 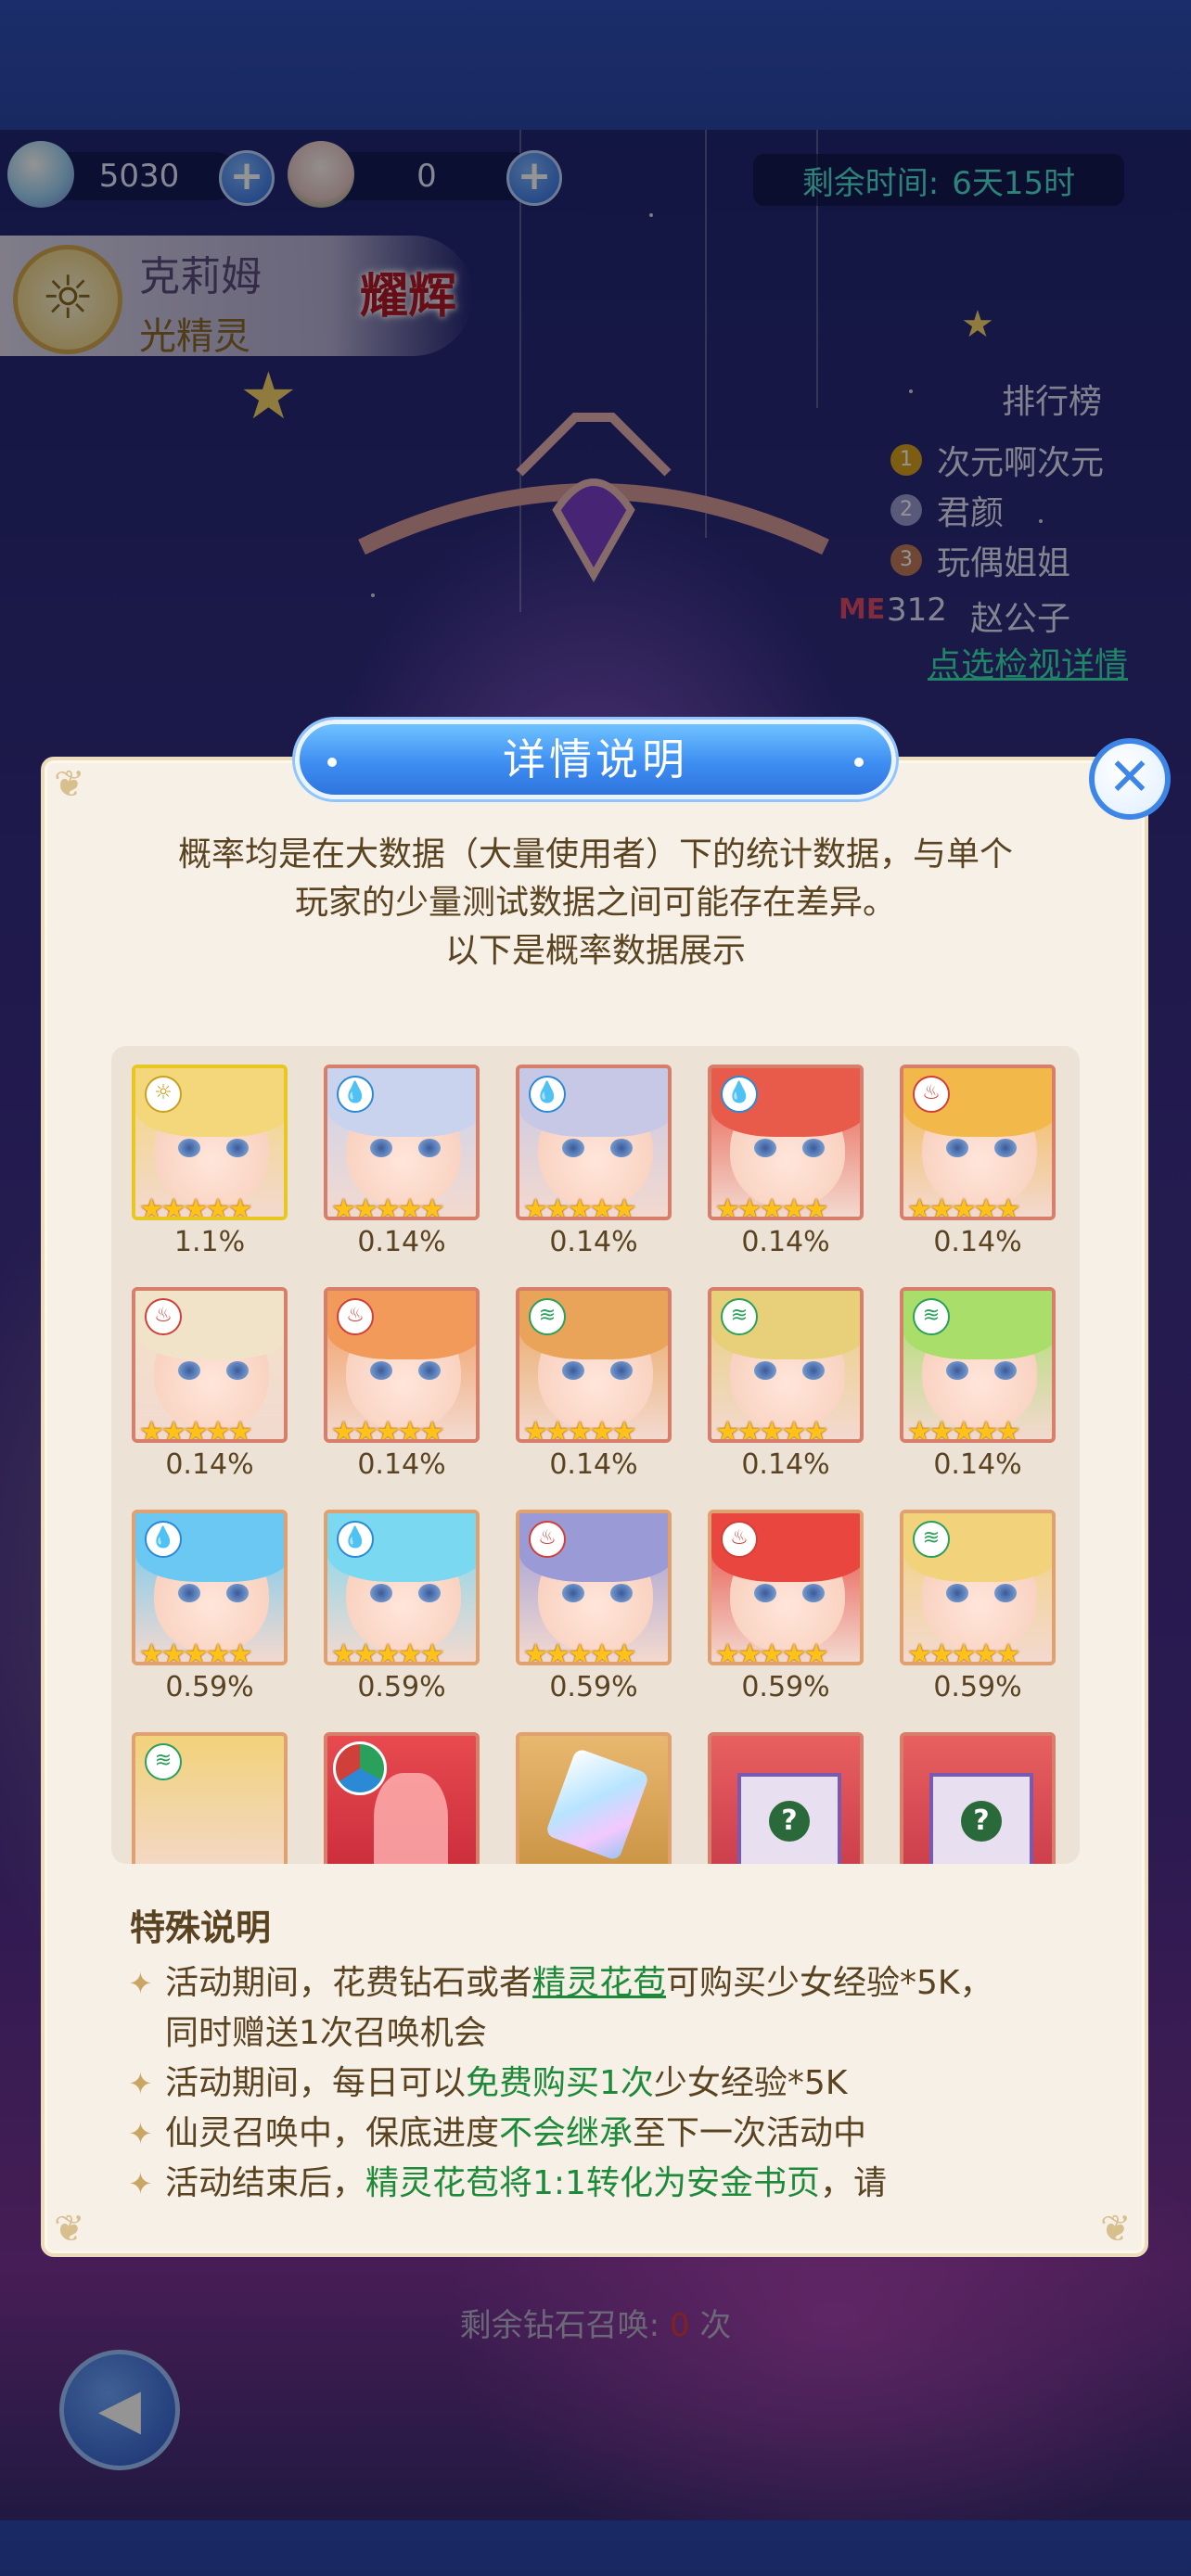 I want to click on note-highlight: 免费购买1次, so click(x=560, y=2083).